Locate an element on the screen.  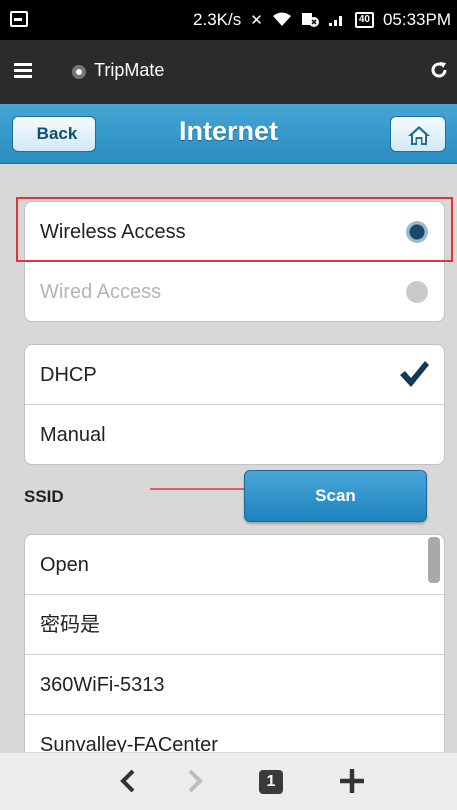
highlight-box is located at coordinates (234, 229).